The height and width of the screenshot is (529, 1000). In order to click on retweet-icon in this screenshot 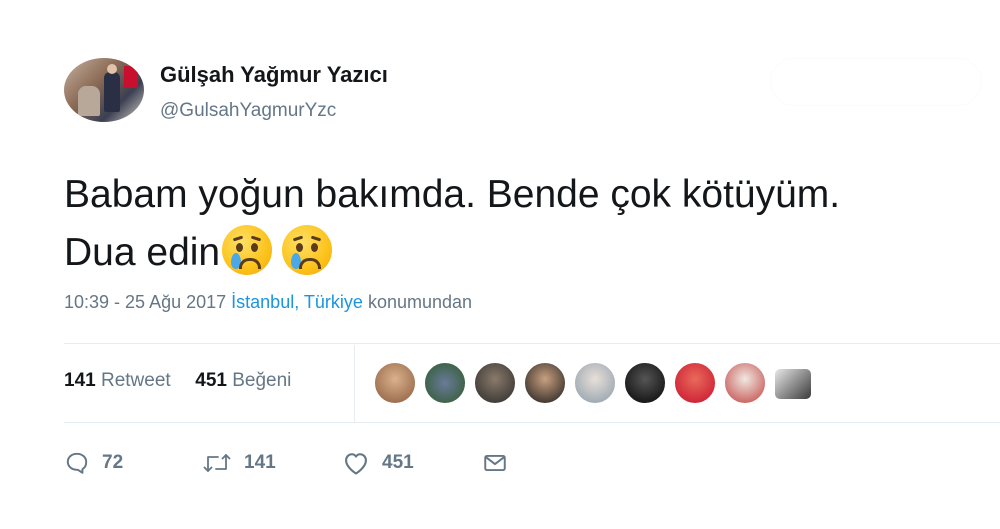, I will do `click(217, 463)`.